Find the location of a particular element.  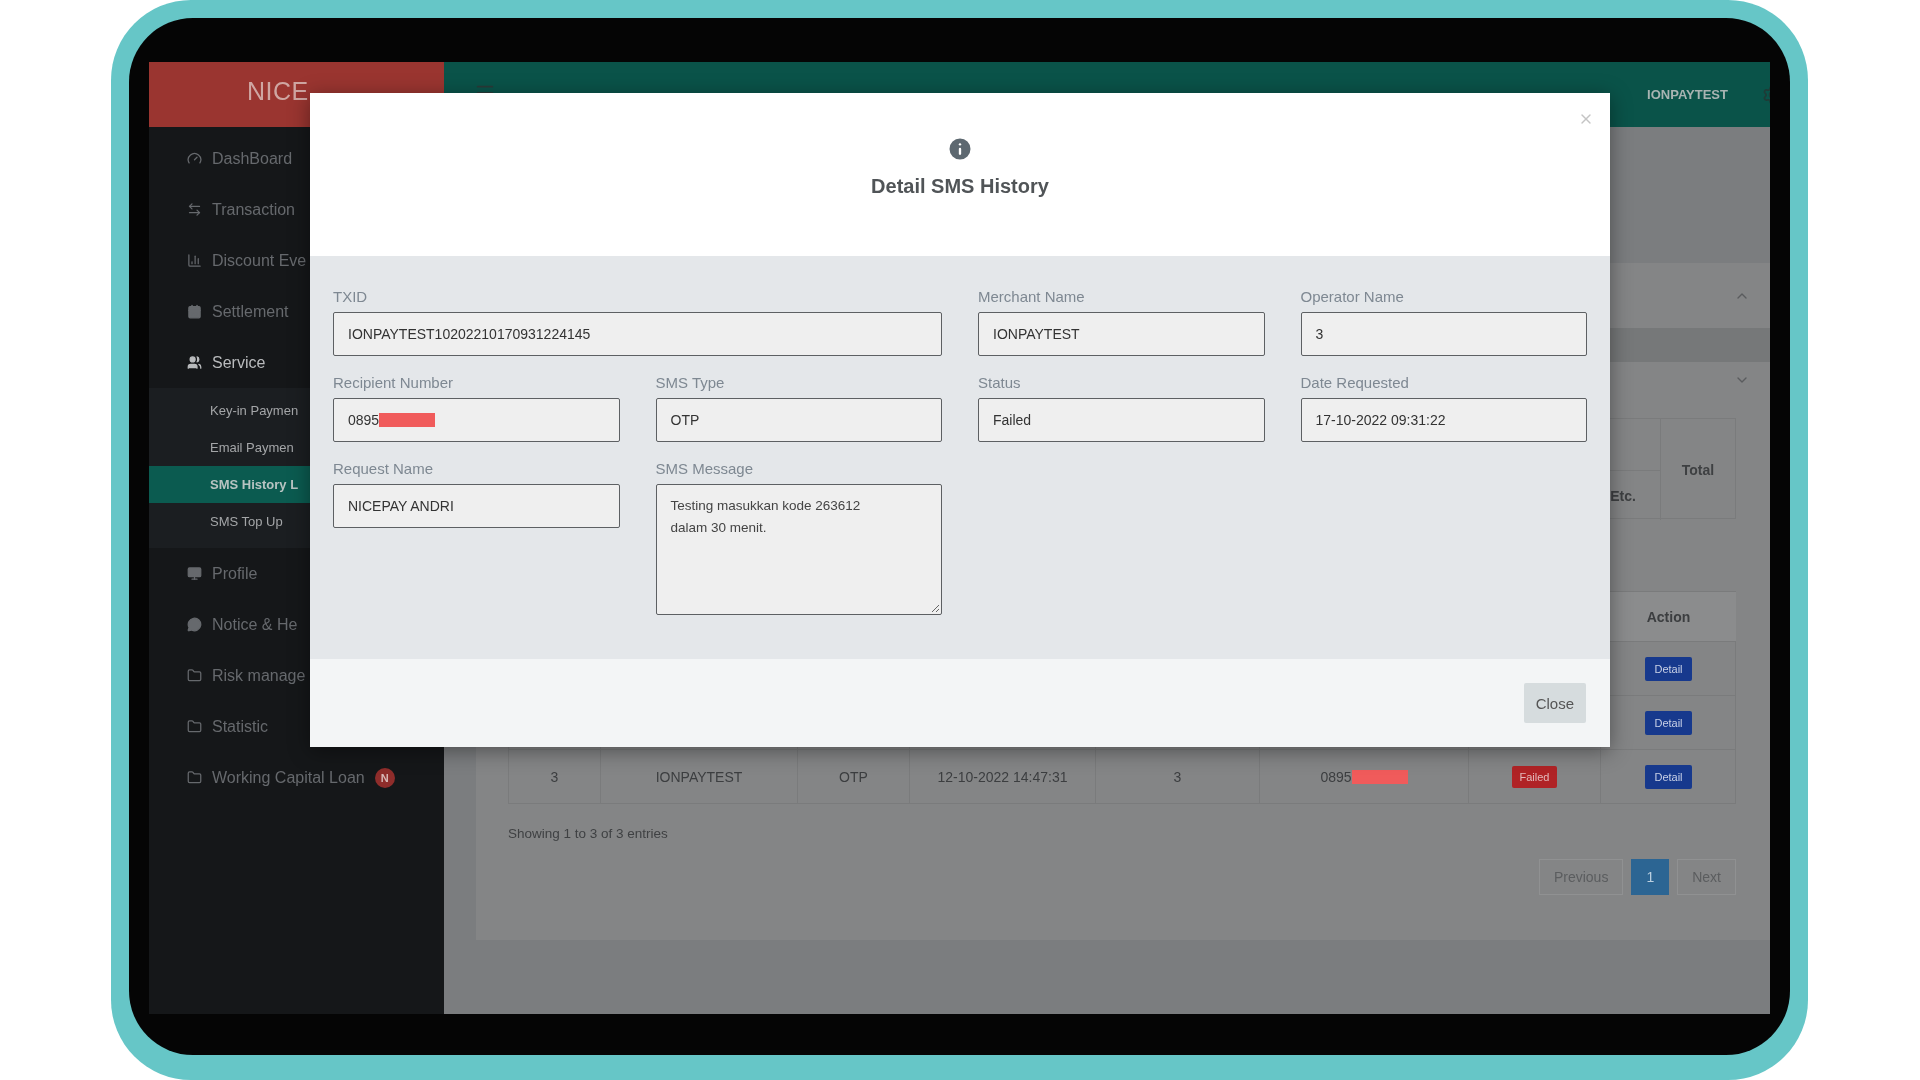

field-label: SMS Message is located at coordinates (705, 468).